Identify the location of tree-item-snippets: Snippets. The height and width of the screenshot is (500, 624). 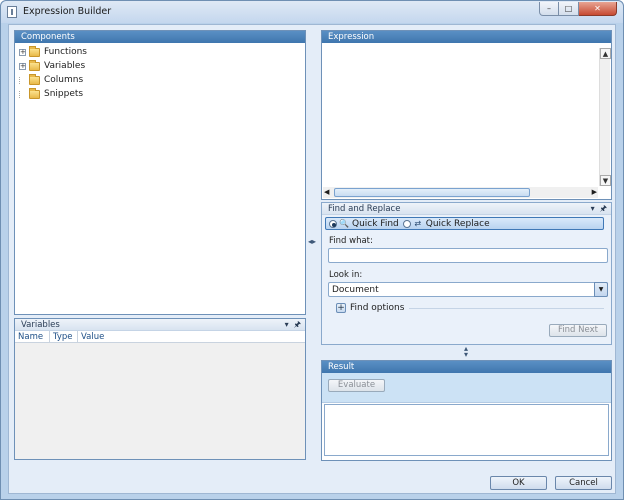
(53, 94).